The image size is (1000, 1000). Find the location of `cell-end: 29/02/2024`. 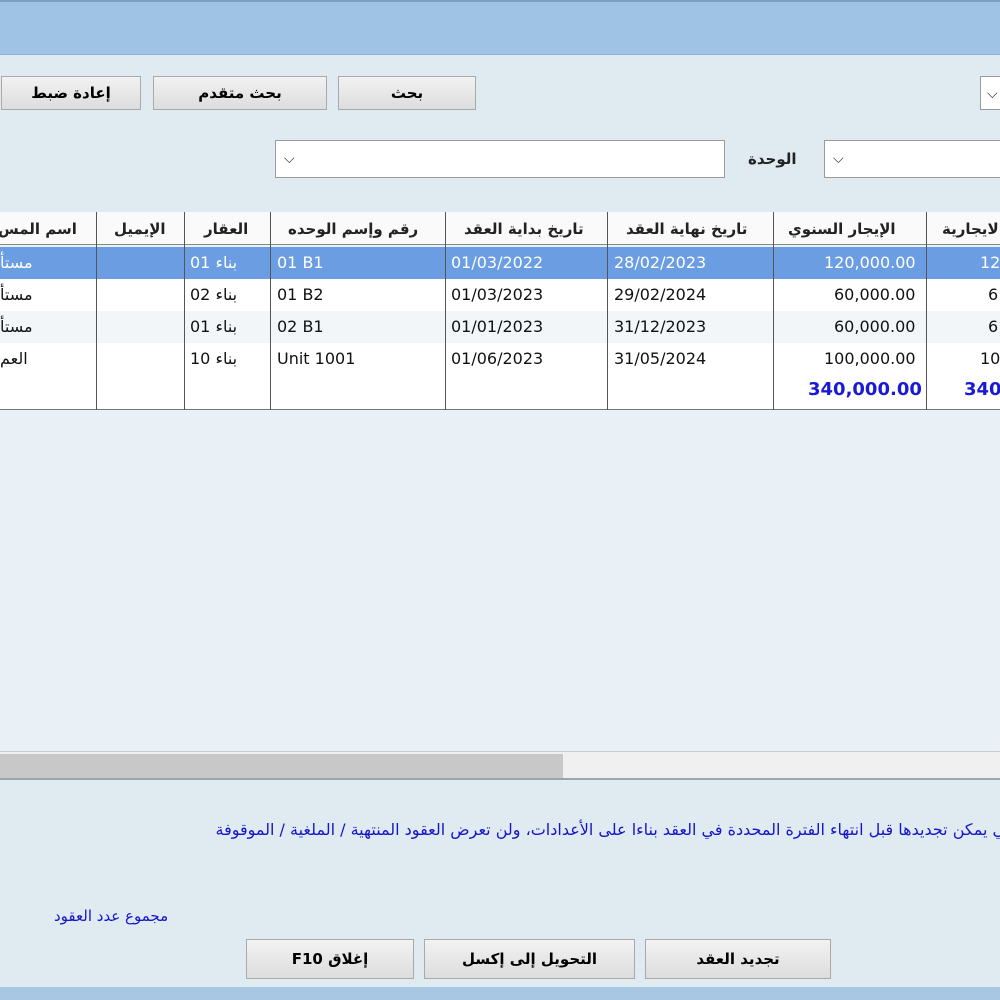

cell-end: 29/02/2024 is located at coordinates (660, 294).